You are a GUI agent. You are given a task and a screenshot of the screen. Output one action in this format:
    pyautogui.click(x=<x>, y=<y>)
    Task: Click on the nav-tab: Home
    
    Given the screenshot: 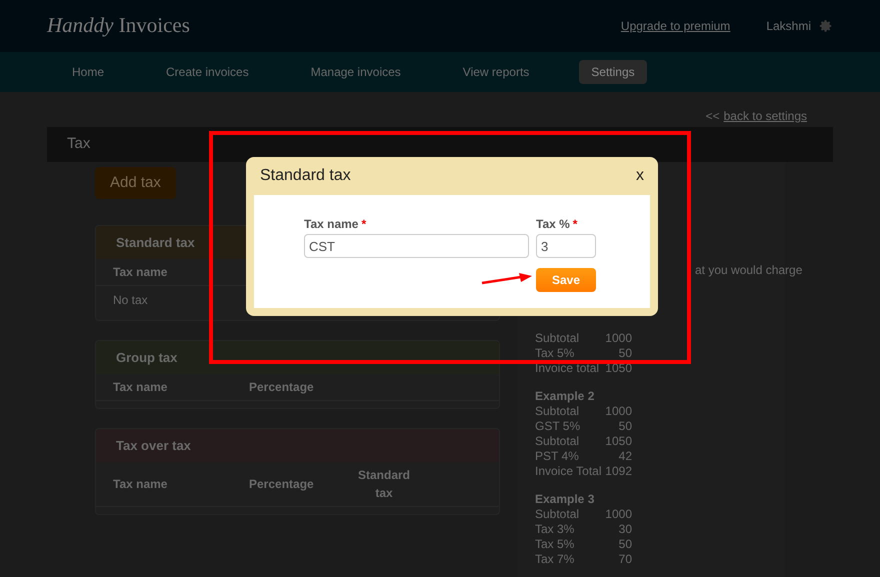 What is the action you would take?
    pyautogui.click(x=88, y=72)
    